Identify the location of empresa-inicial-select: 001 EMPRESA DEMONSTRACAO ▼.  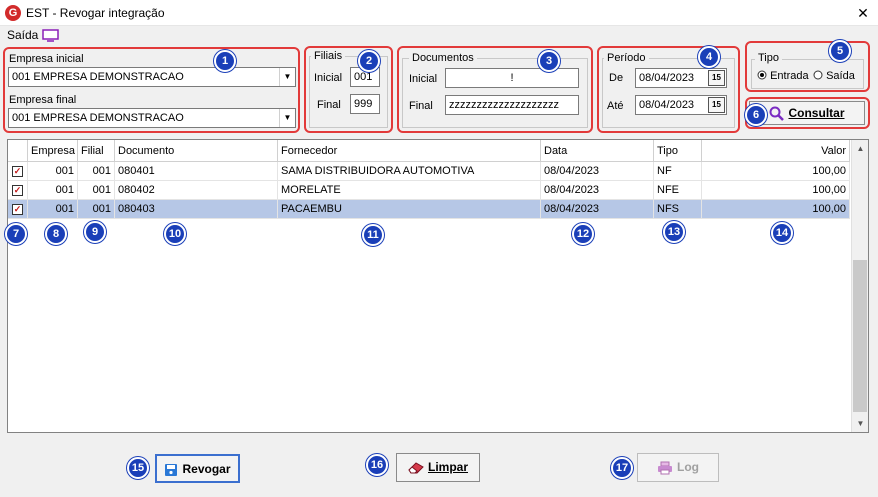
(152, 77).